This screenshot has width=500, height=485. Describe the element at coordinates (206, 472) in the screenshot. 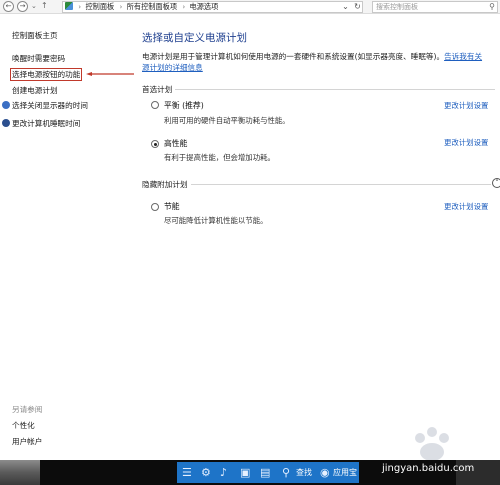

I see `gear-icon: ⚙` at that location.